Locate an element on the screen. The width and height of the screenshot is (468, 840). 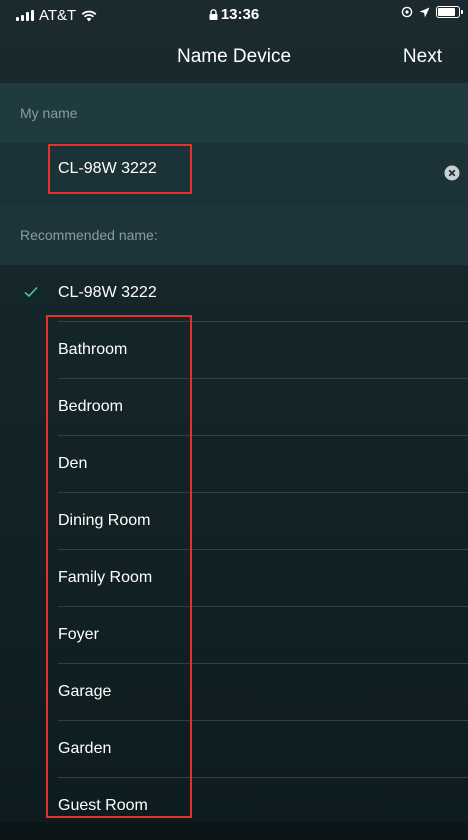
list-item: Foyer is located at coordinates (234, 635).